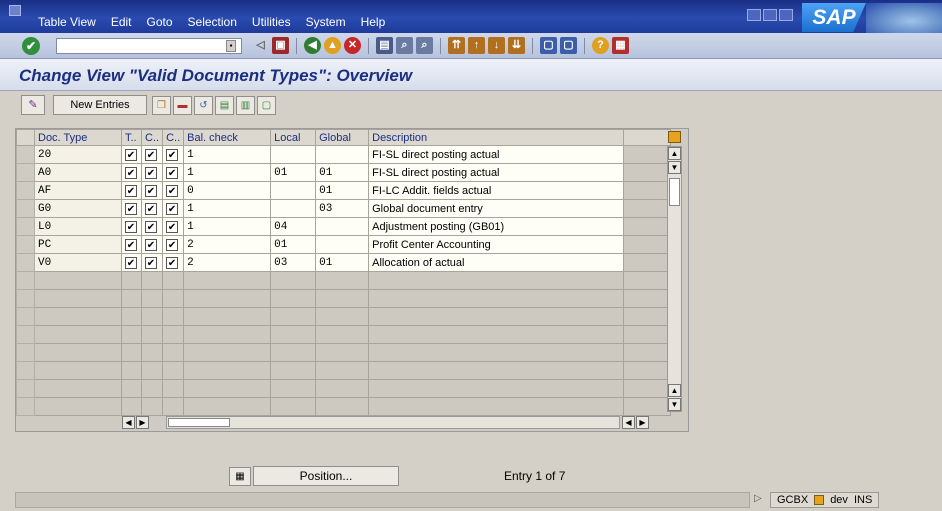 The image size is (942, 511). I want to click on column-header-doc-type: Doc. Type, so click(78, 137).